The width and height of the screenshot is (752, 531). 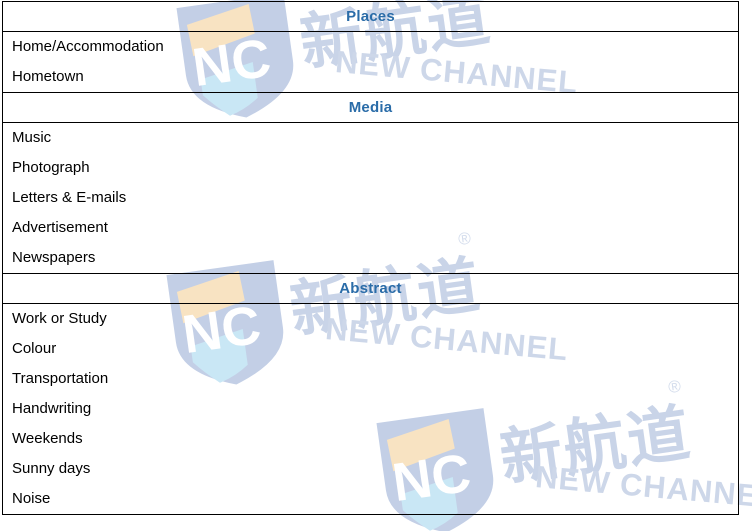 I want to click on list-item: Weekends, so click(x=47, y=438).